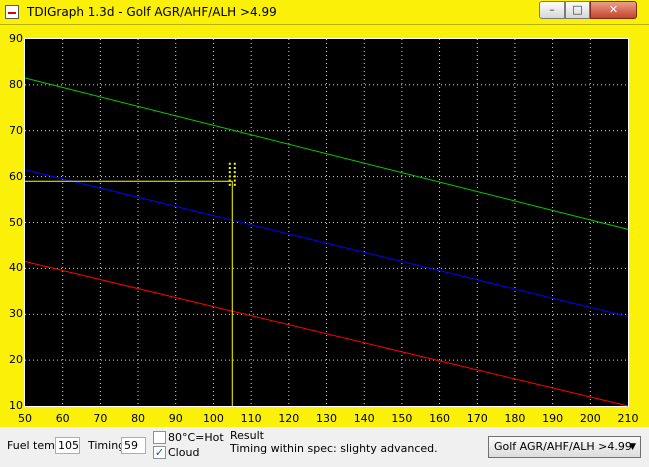 This screenshot has height=467, width=649. I want to click on x-tick-label: 120, so click(289, 418).